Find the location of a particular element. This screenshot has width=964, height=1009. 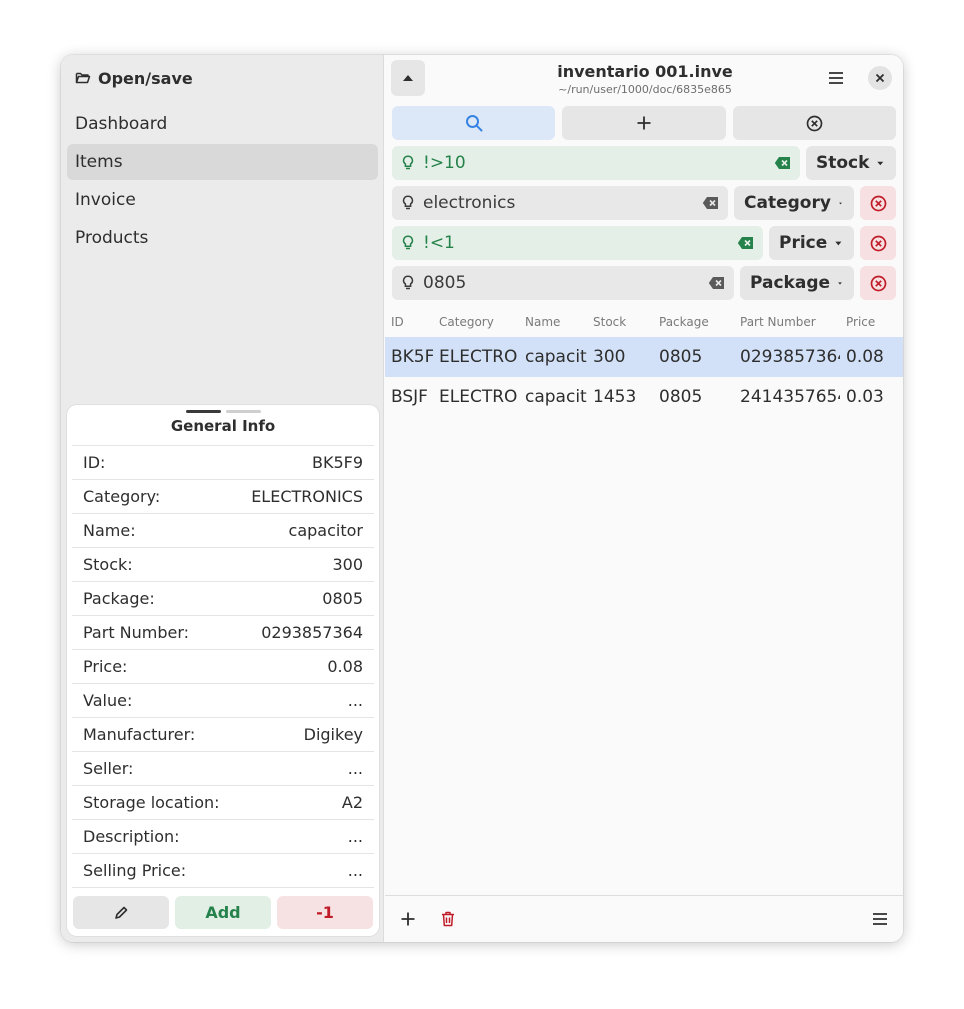

table-menu-button is located at coordinates (880, 919).